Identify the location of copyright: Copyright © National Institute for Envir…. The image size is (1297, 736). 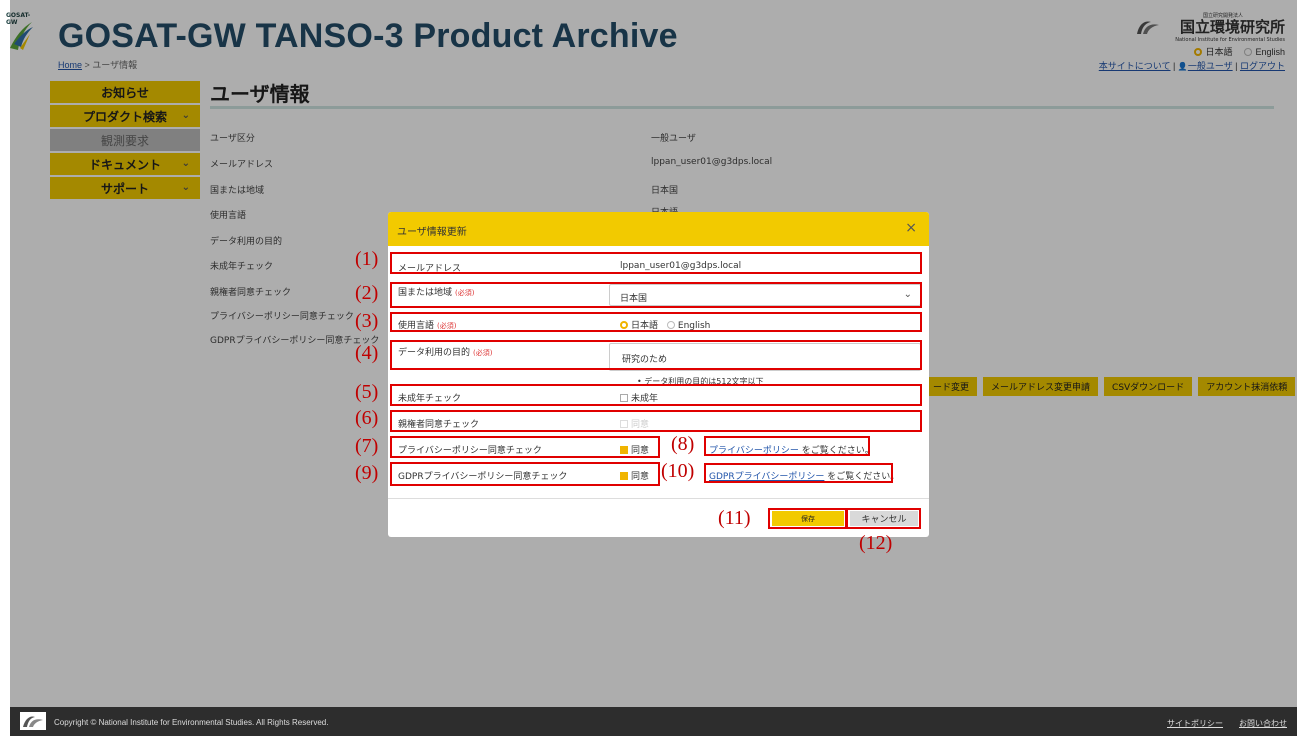
(191, 722).